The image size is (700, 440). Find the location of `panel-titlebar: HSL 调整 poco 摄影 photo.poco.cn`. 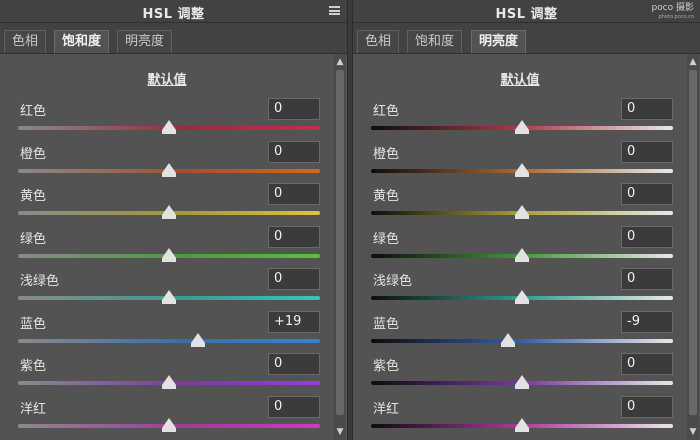

panel-titlebar: HSL 调整 poco 摄影 photo.poco.cn is located at coordinates (526, 11).